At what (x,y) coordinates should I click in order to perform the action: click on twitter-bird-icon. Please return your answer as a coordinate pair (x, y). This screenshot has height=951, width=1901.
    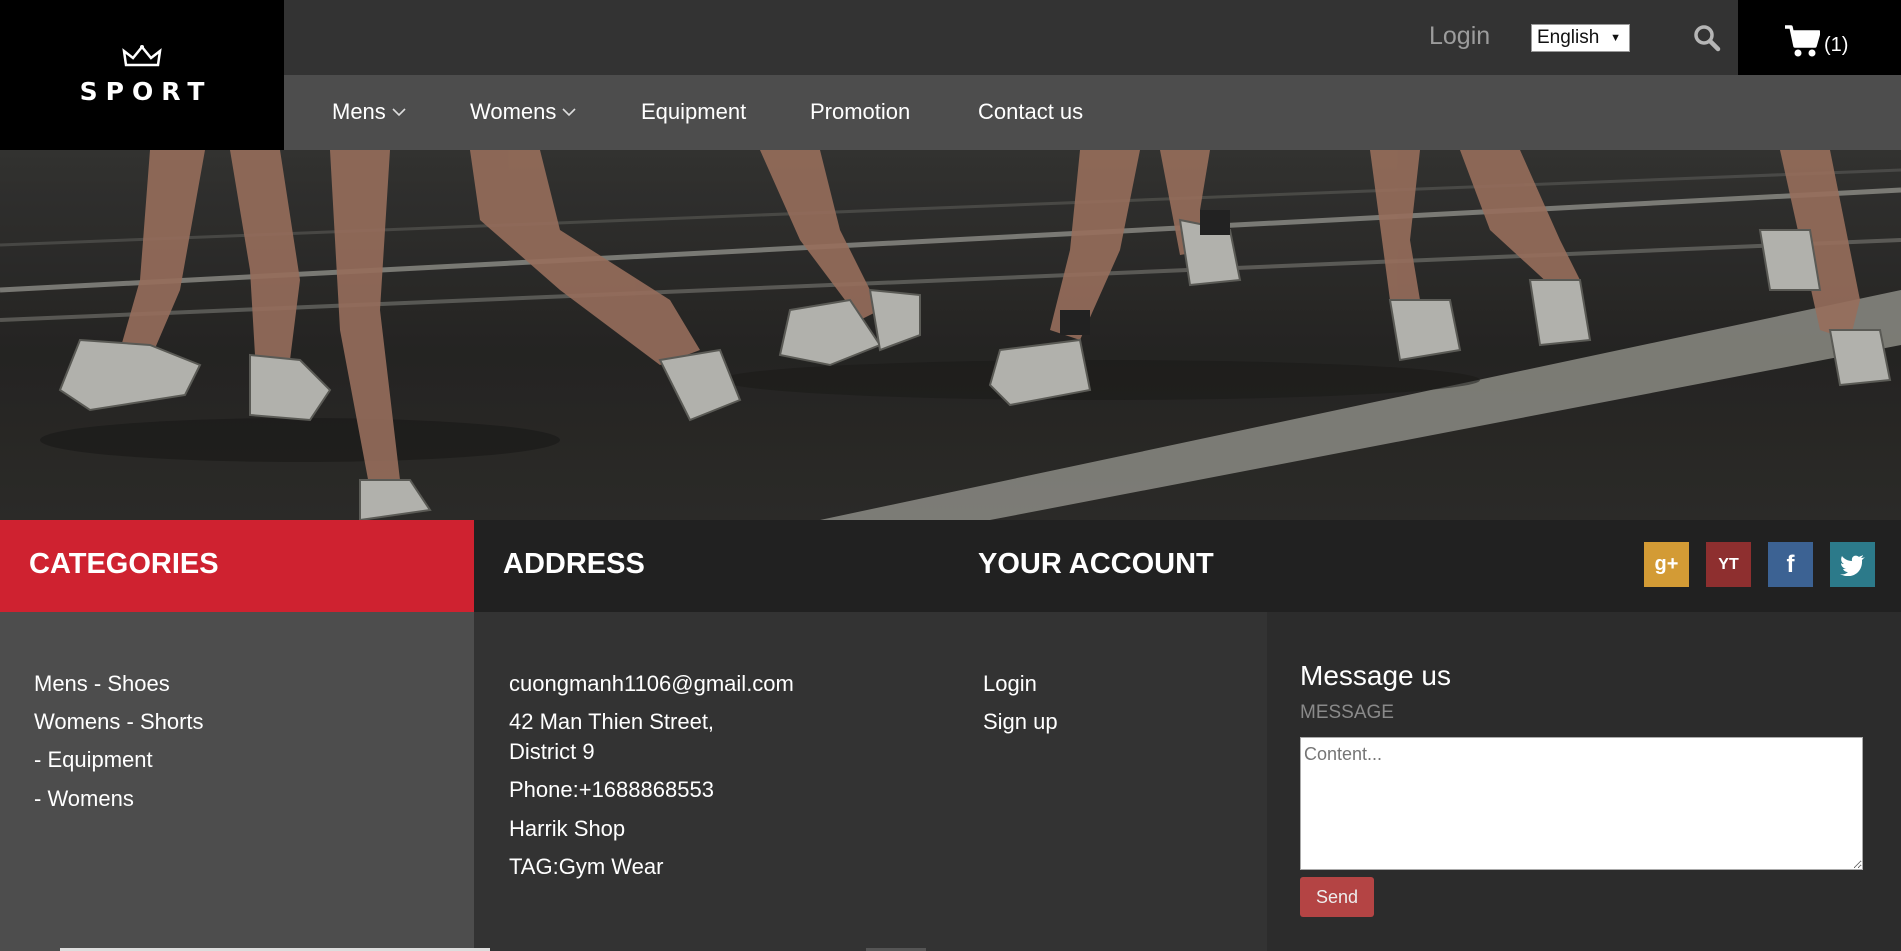
    Looking at the image, I should click on (1852, 565).